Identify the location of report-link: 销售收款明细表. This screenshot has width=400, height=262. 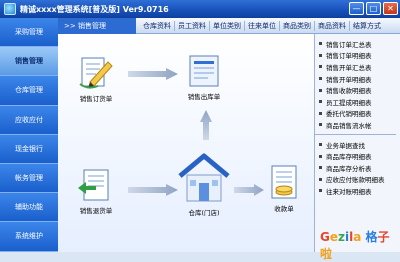
(359, 90).